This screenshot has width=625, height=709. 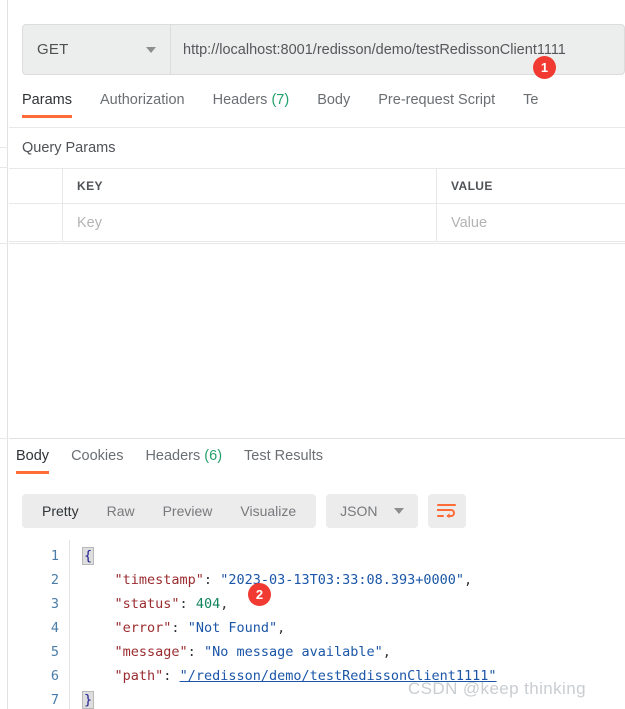 What do you see at coordinates (4, 354) in the screenshot?
I see `sidebar-edge` at bounding box center [4, 354].